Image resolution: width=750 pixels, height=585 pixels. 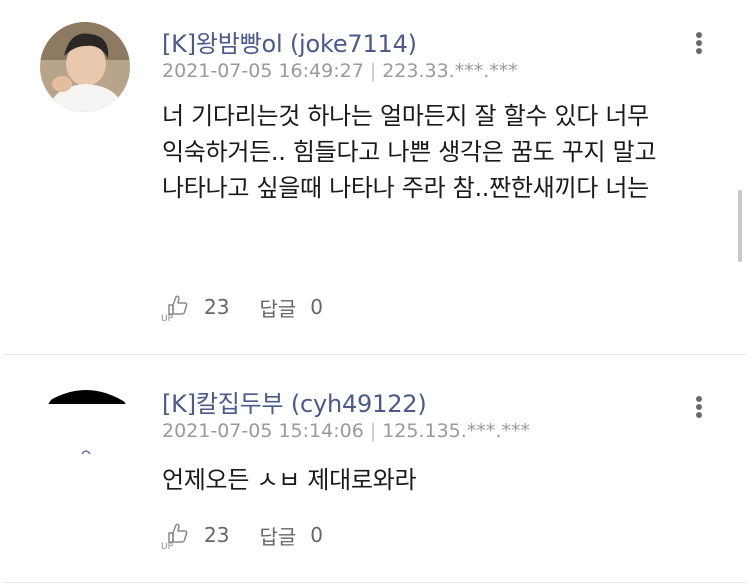 I want to click on comment-author: [K]칼집두부 (cyh49122), so click(x=294, y=401).